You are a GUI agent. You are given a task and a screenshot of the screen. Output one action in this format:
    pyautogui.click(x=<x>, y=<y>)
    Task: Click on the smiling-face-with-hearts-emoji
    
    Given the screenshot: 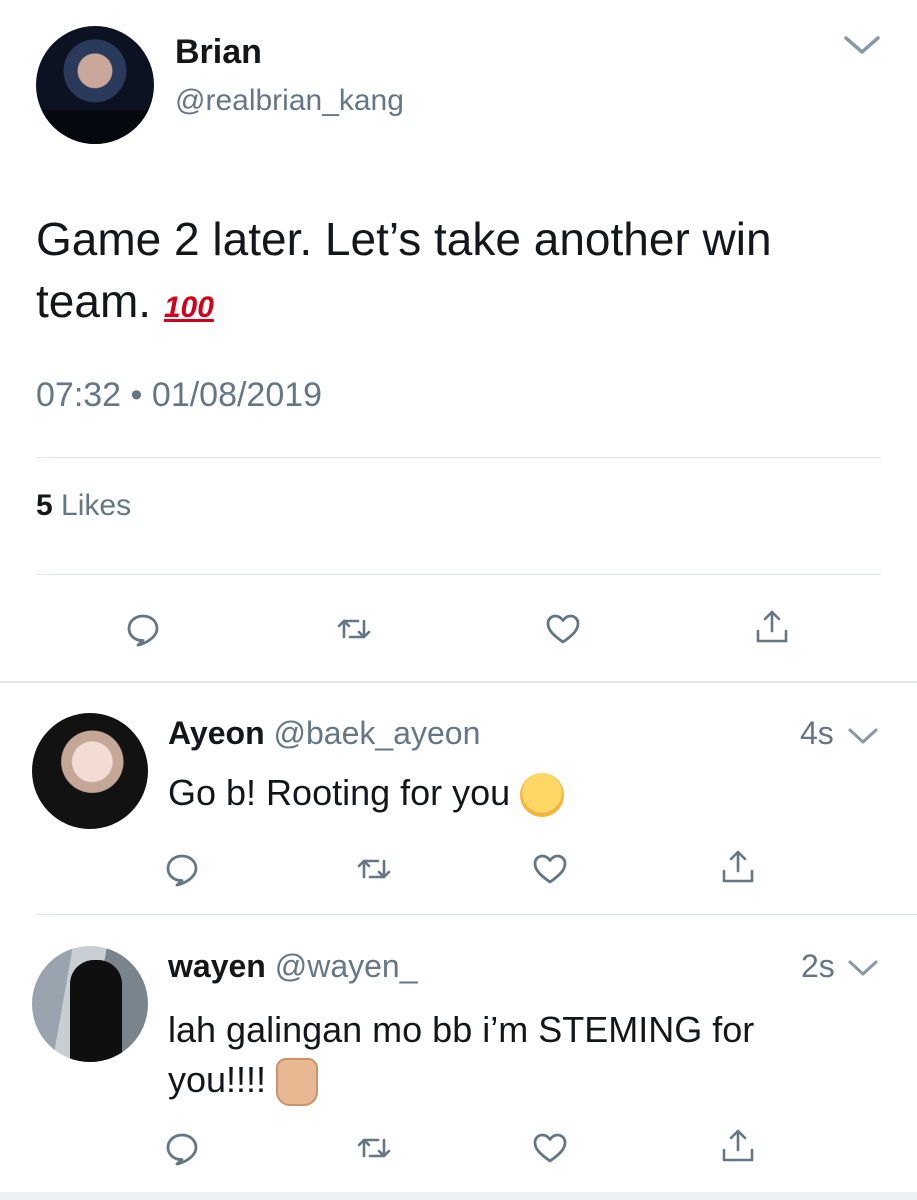 What is the action you would take?
    pyautogui.click(x=542, y=795)
    